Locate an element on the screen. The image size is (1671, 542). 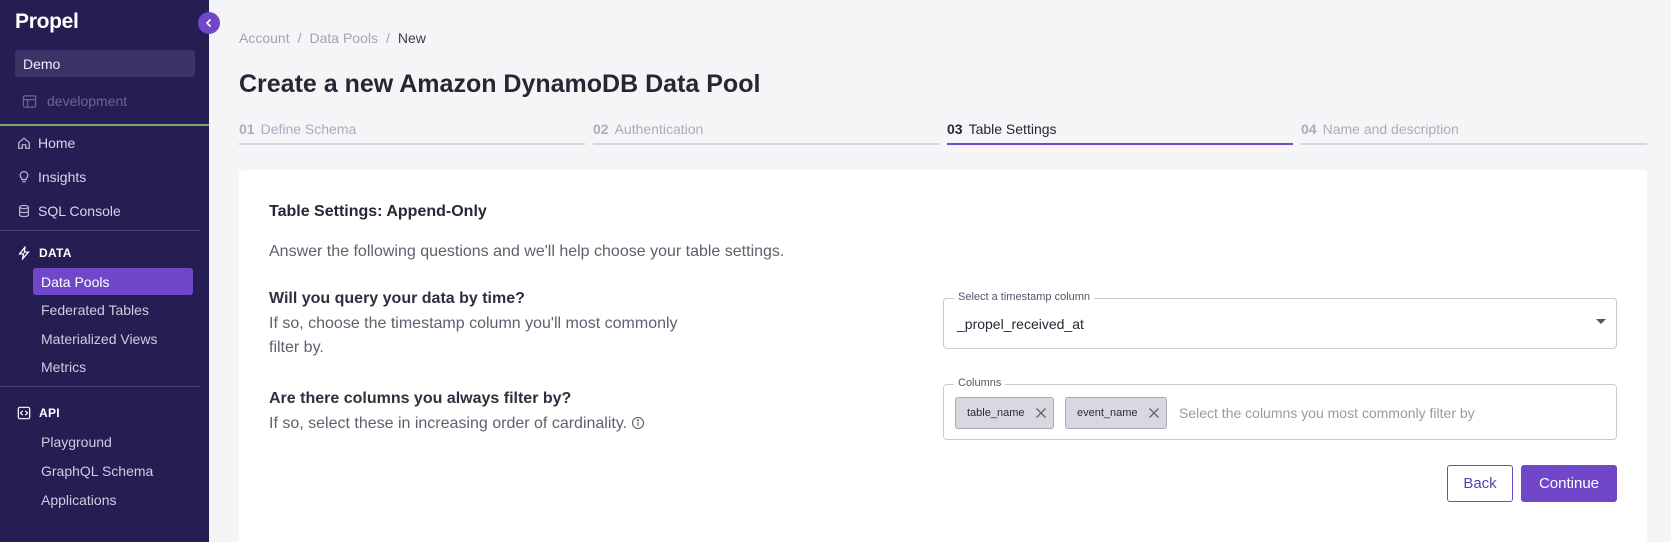
breadcrumb: Account / Data Pools / New is located at coordinates (332, 38).